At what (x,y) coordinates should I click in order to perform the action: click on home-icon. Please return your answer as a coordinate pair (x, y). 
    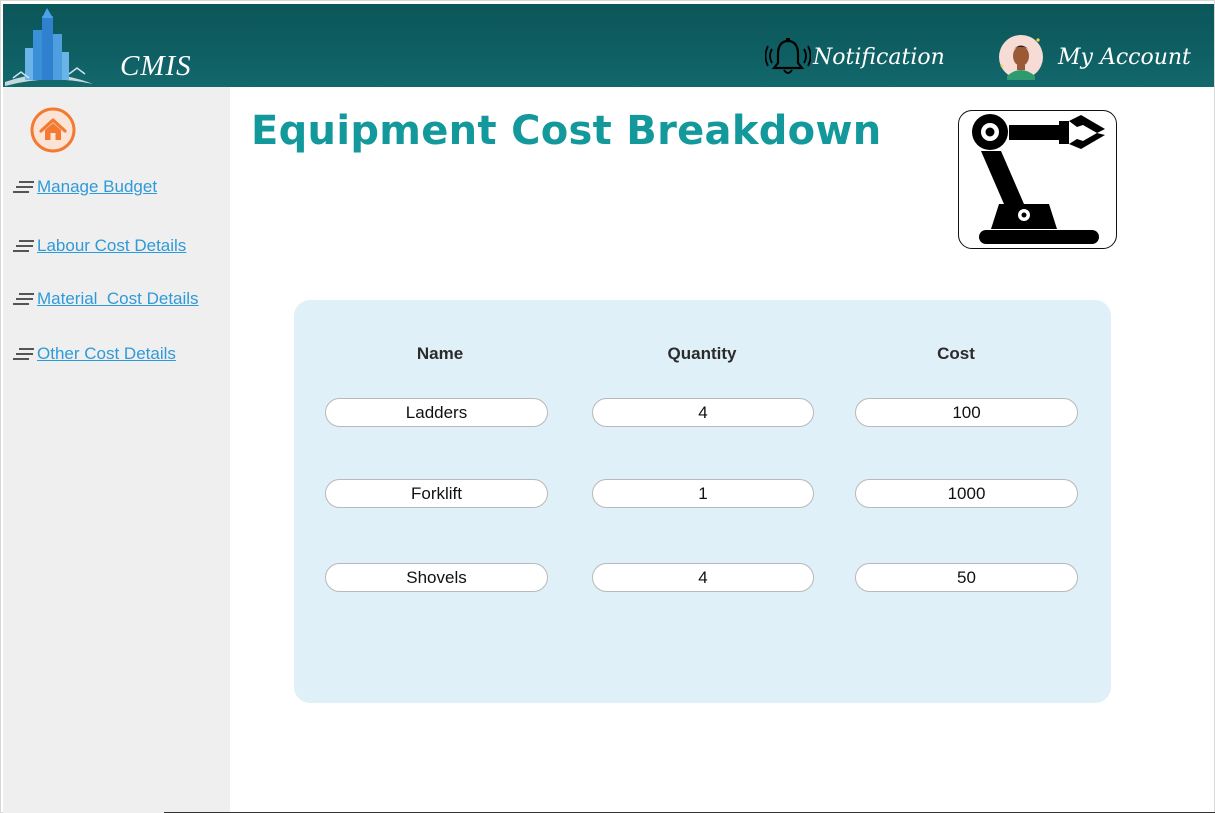
    Looking at the image, I should click on (53, 130).